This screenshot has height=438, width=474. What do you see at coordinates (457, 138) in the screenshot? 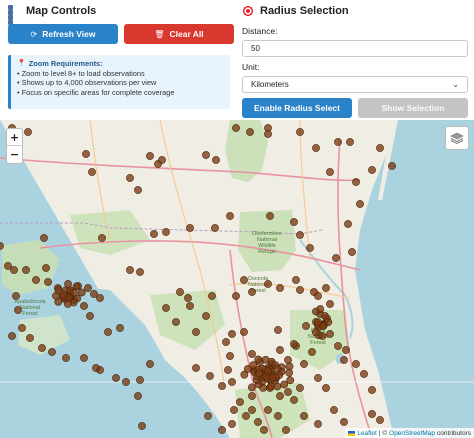
I see `layers-control` at bounding box center [457, 138].